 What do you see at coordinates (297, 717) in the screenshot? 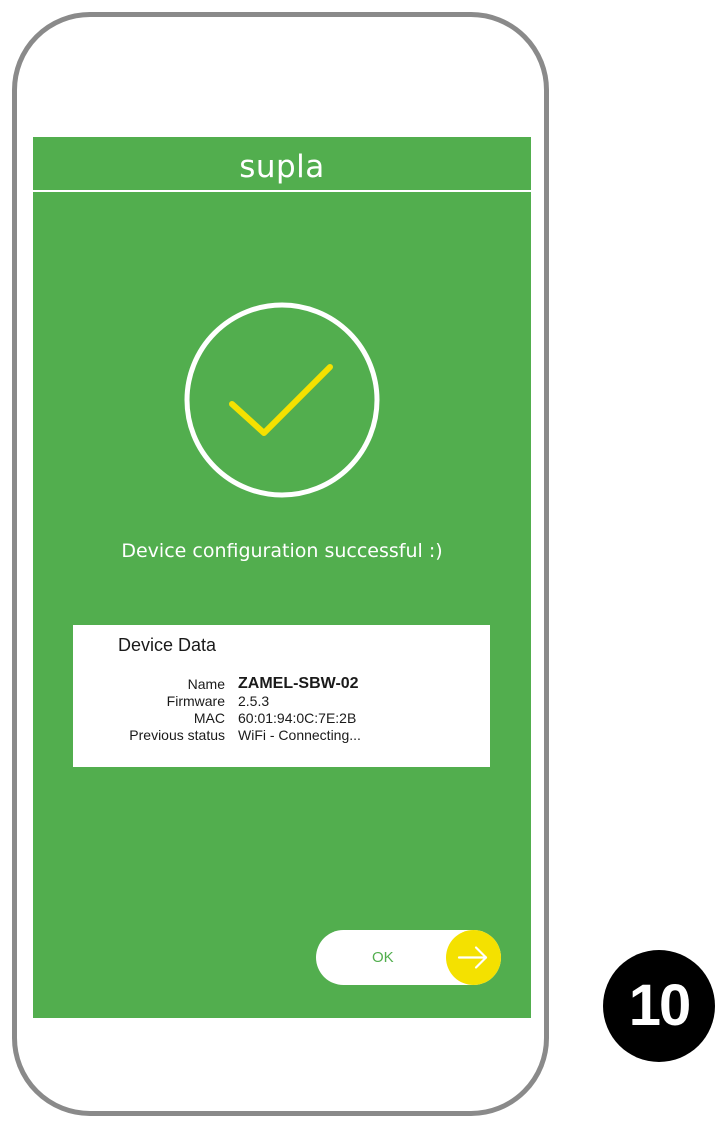
I see `mac-value: 60:01:94:0C:7E:2B` at bounding box center [297, 717].